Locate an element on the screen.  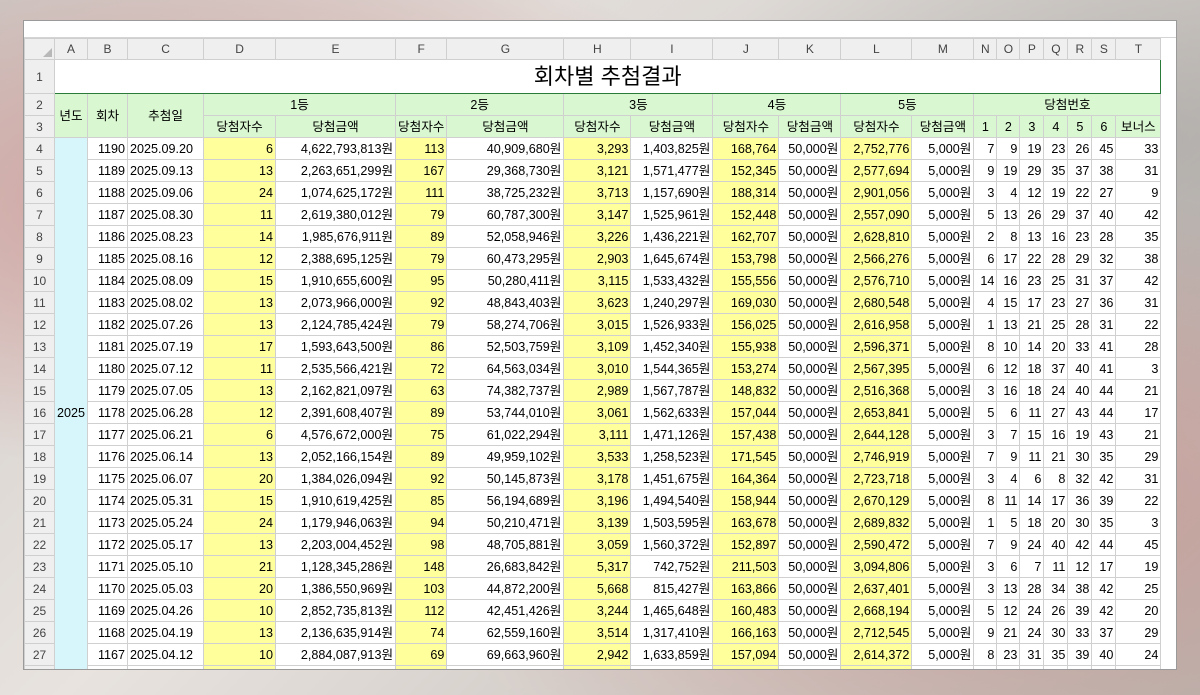
third-amount-cell: 1,503,595원 is located at coordinates (672, 522).